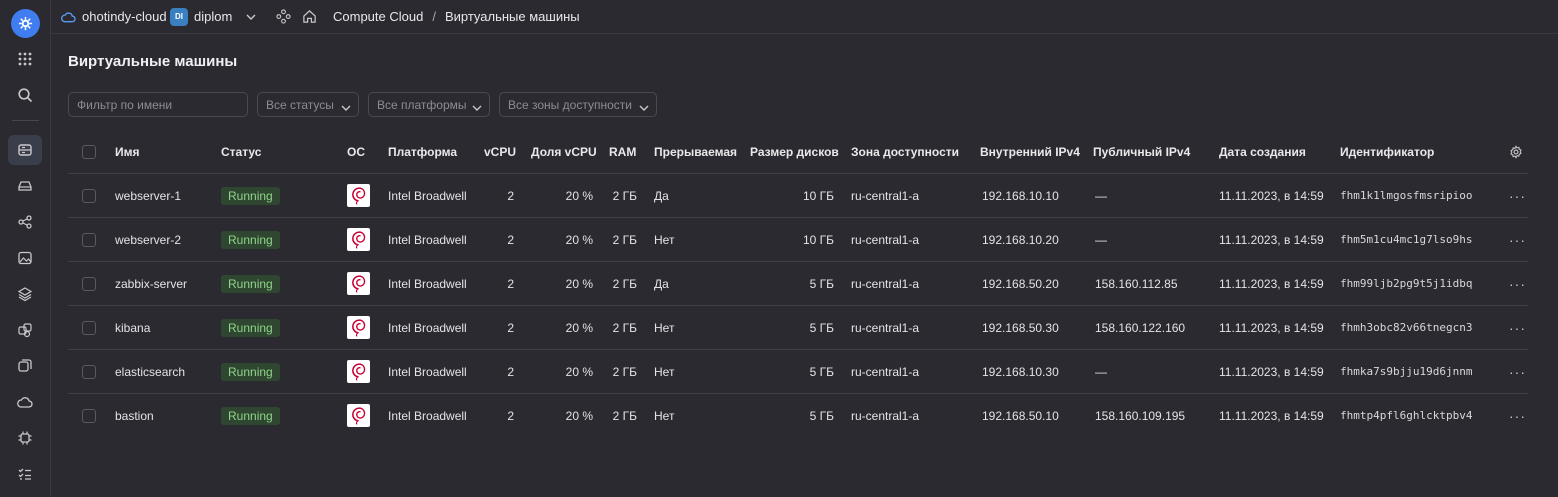 This screenshot has width=1558, height=497. What do you see at coordinates (427, 415) in the screenshot?
I see `cell-platform: Intel Broadwell` at bounding box center [427, 415].